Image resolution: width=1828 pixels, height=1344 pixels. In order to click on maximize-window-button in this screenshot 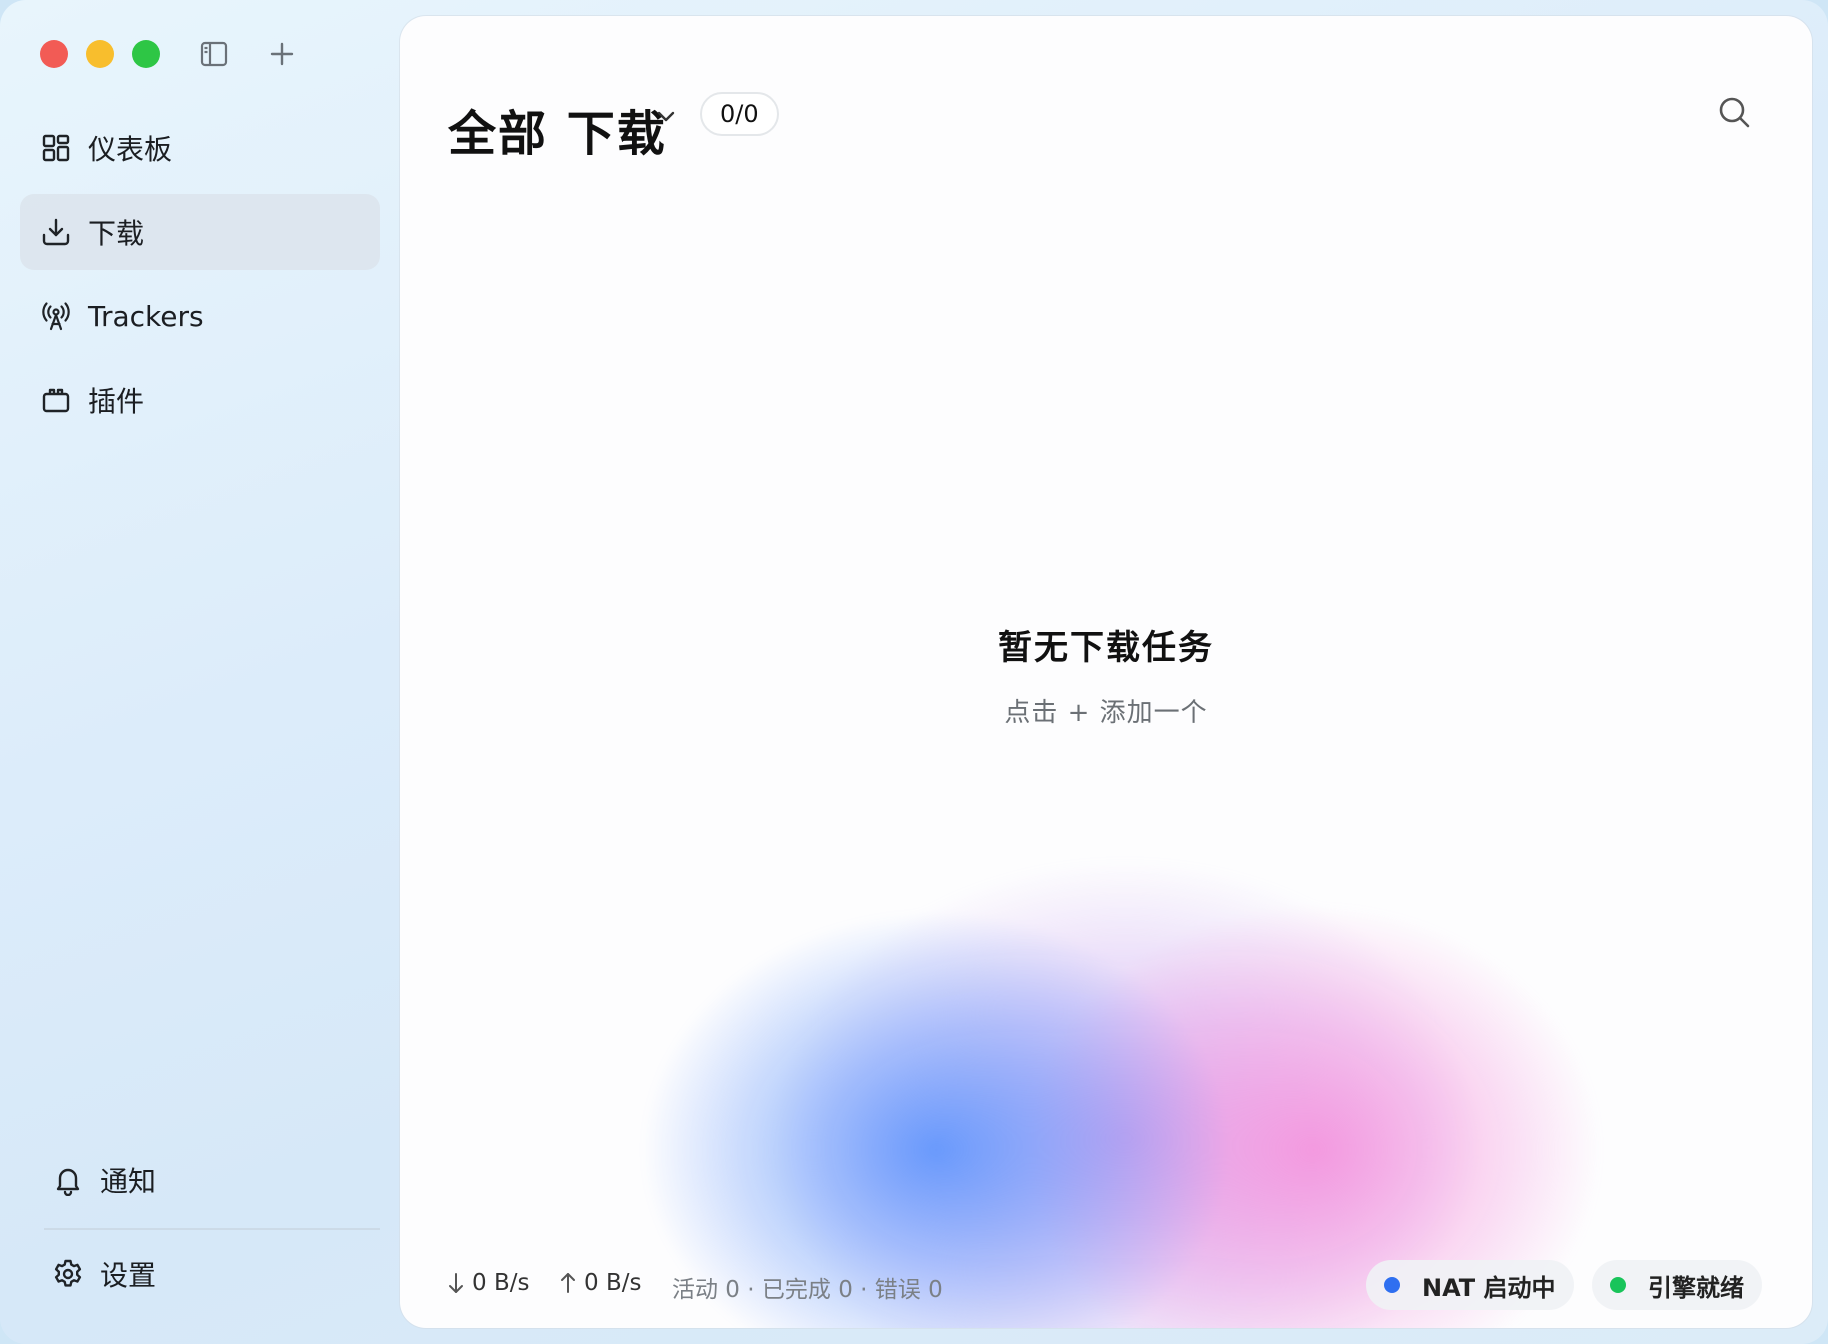, I will do `click(146, 54)`.